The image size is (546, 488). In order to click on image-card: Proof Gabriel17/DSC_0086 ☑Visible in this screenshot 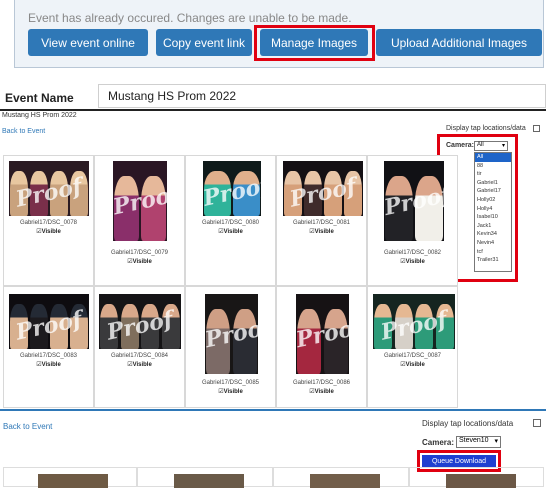, I will do `click(321, 347)`.